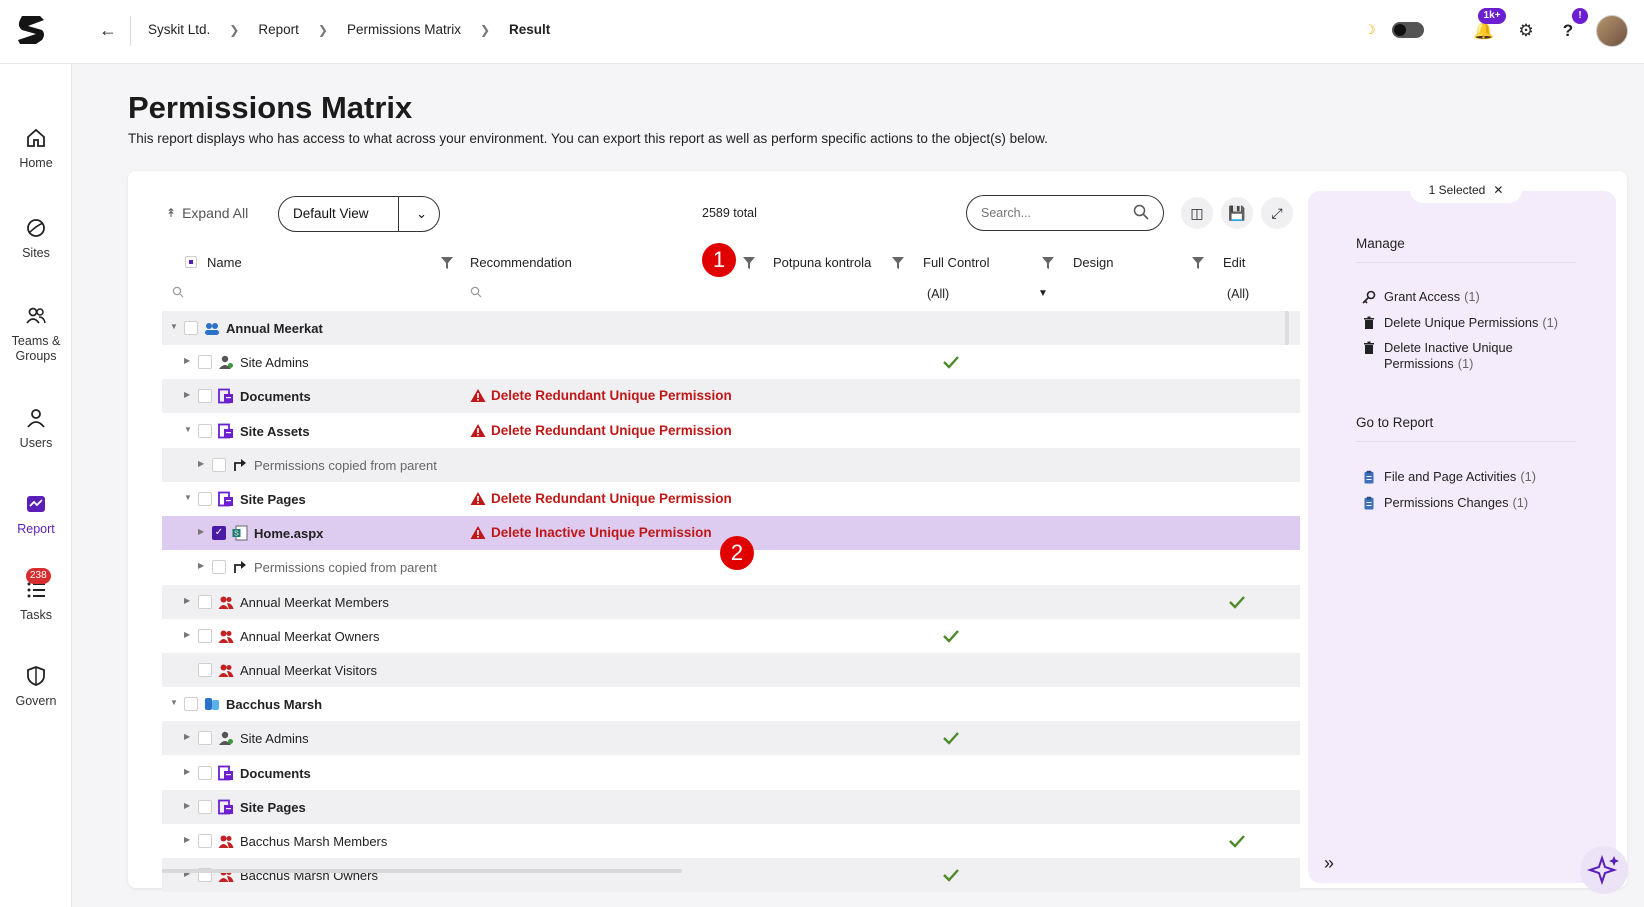 This screenshot has height=907, width=1644. What do you see at coordinates (731, 328) in the screenshot?
I see `table-row: ▼ Annual Meerkat` at bounding box center [731, 328].